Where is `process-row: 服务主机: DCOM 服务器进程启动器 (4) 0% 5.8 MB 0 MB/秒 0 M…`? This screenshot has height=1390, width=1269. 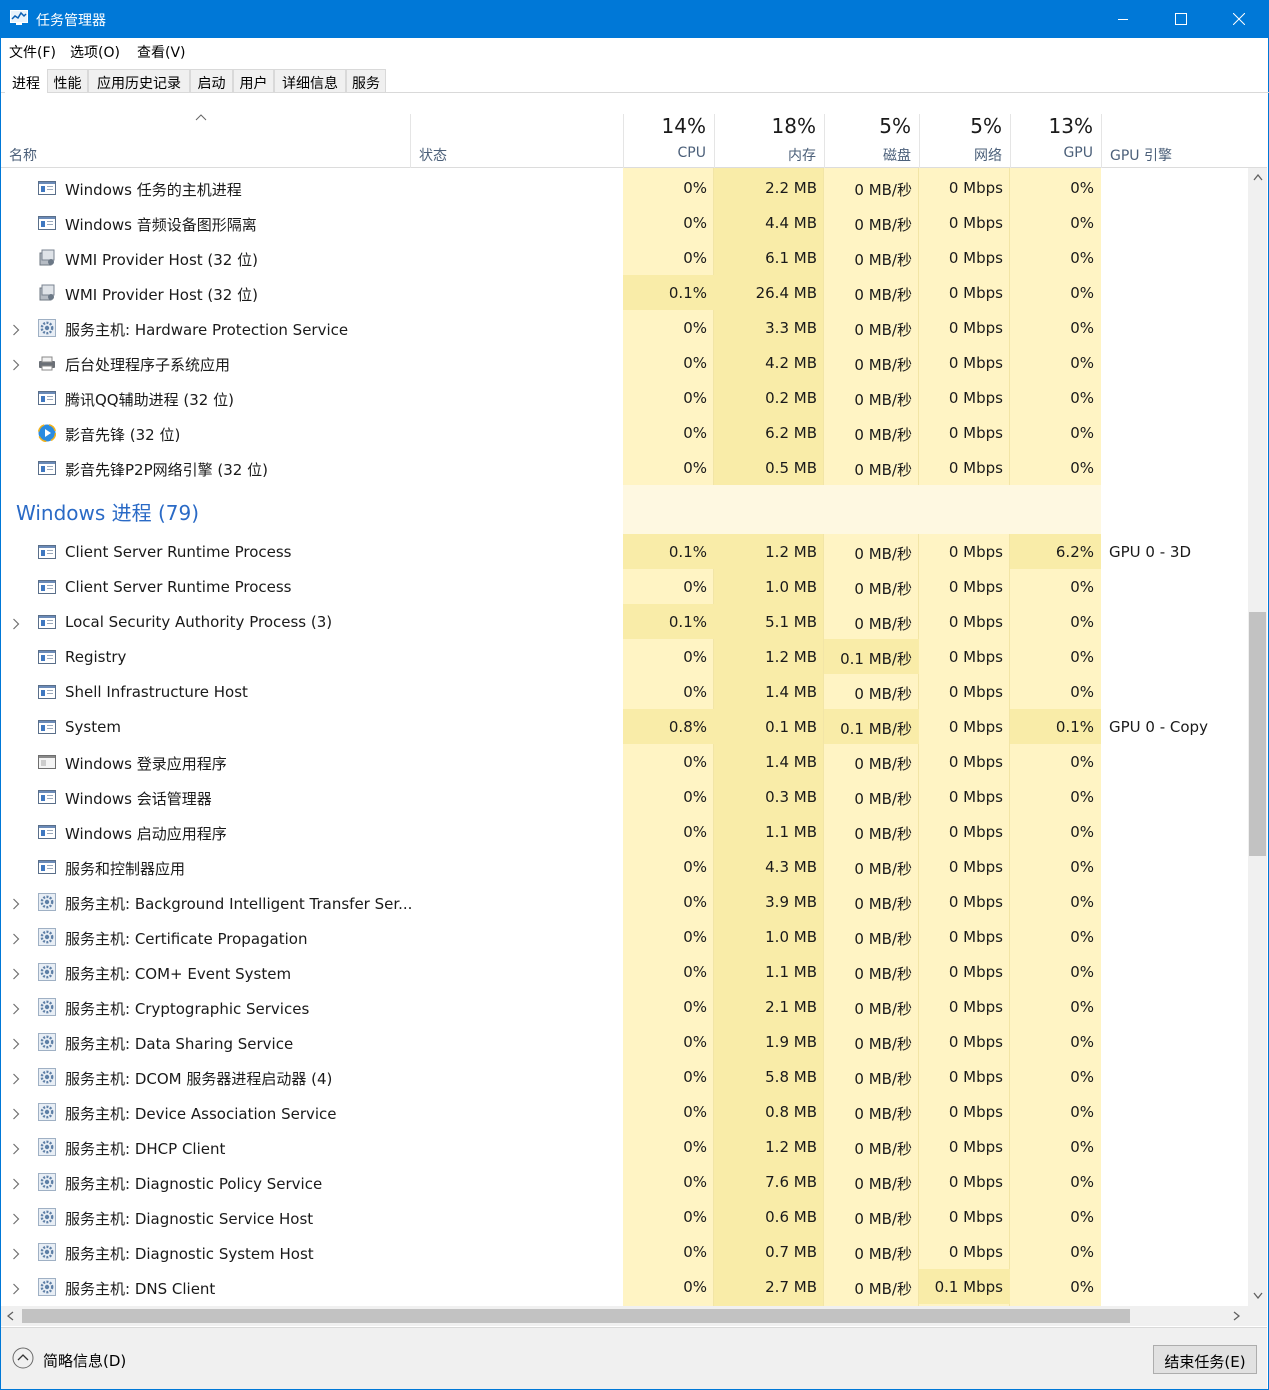 process-row: 服务主机: DCOM 服务器进程启动器 (4) 0% 5.8 MB 0 MB/秒 0 M… is located at coordinates (624, 1076).